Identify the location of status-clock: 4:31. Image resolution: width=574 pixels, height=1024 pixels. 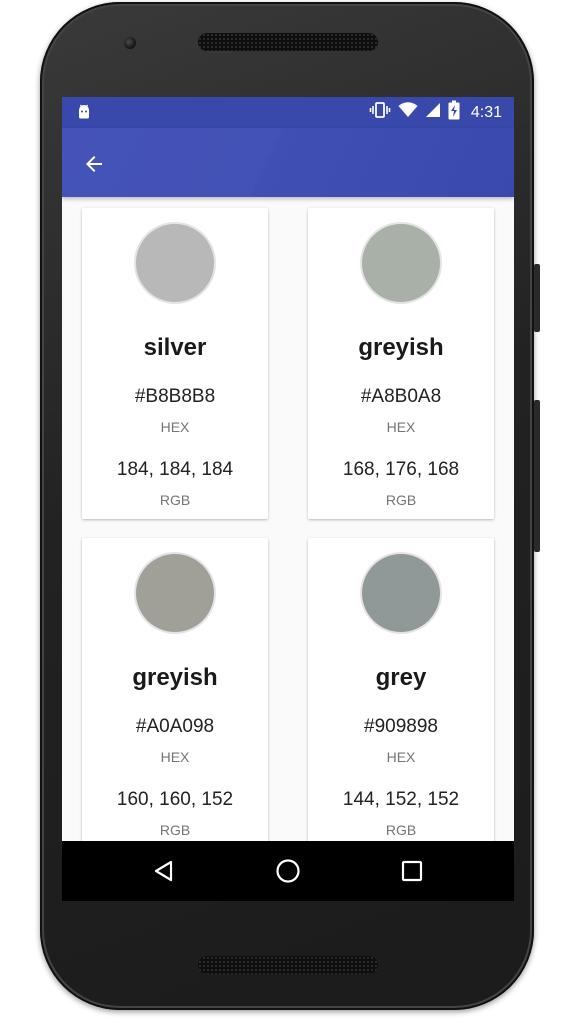
(486, 112).